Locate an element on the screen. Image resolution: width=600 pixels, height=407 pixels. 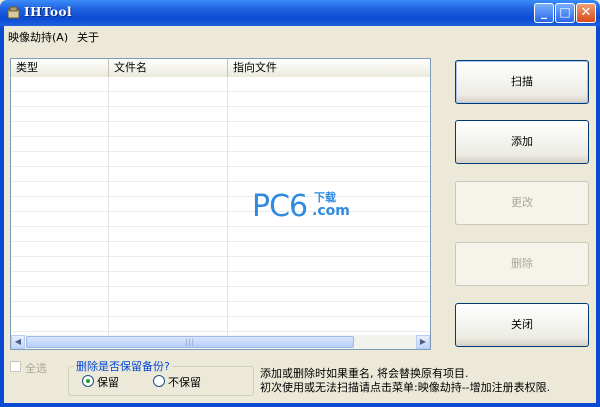
pc6-watermark: PC6 下载 .com is located at coordinates (307, 209).